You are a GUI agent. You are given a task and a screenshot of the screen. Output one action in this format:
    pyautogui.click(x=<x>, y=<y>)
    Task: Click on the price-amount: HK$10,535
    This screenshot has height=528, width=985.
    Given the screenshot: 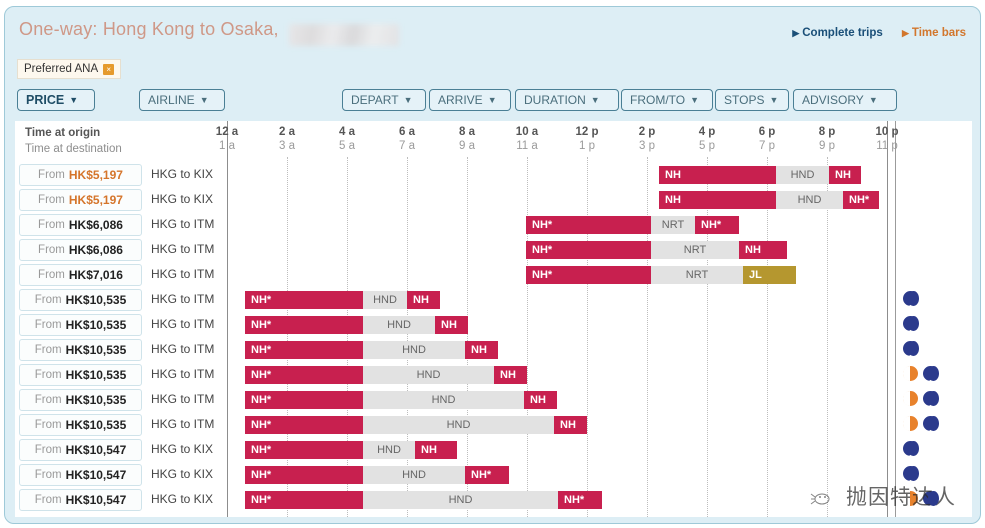 What is the action you would take?
    pyautogui.click(x=96, y=400)
    